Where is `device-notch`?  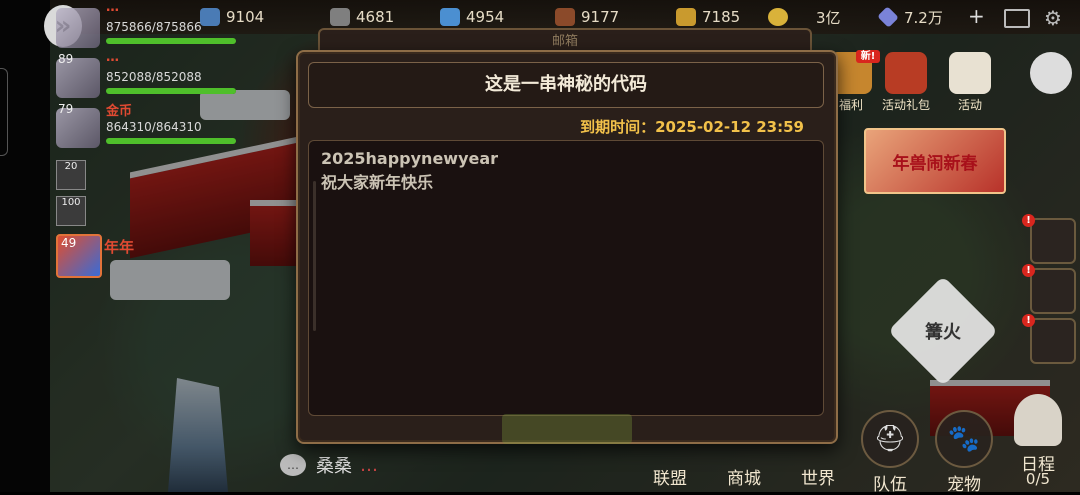
device-notch is located at coordinates (4, 112).